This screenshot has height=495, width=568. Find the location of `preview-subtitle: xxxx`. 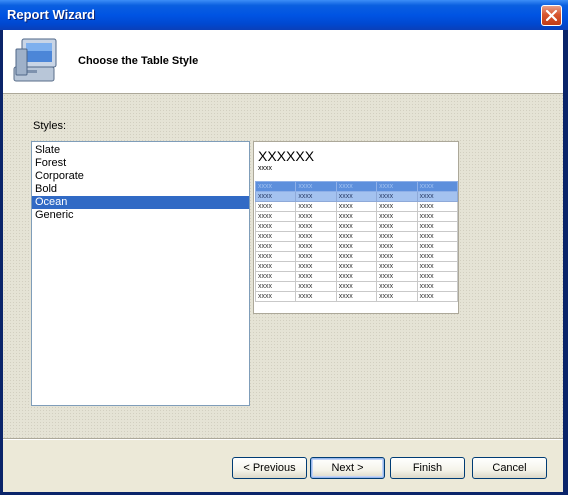

preview-subtitle: xxxx is located at coordinates (265, 168).